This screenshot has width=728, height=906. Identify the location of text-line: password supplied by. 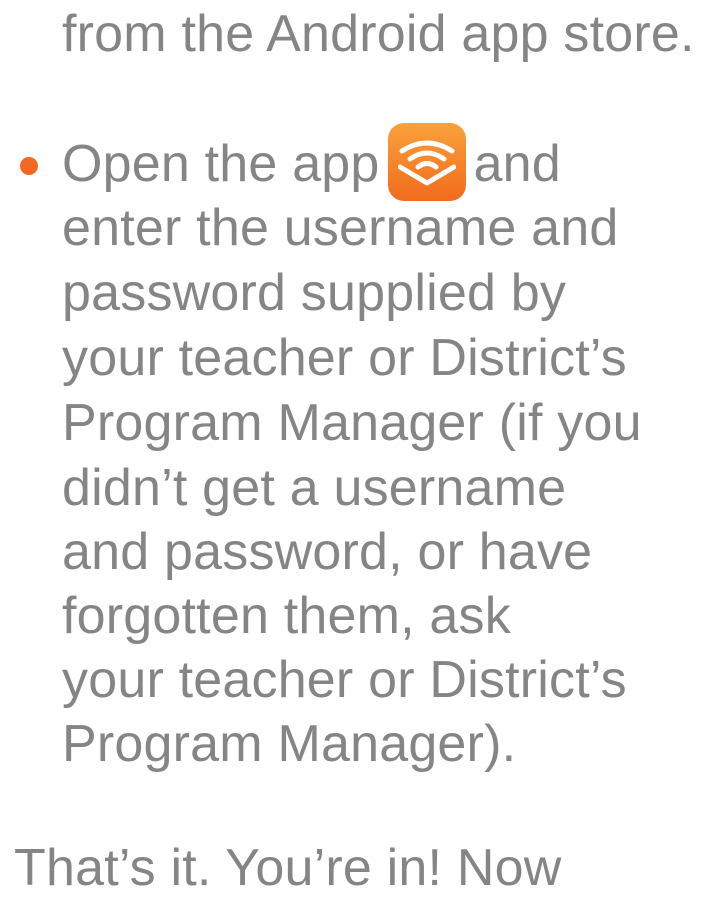
(314, 293).